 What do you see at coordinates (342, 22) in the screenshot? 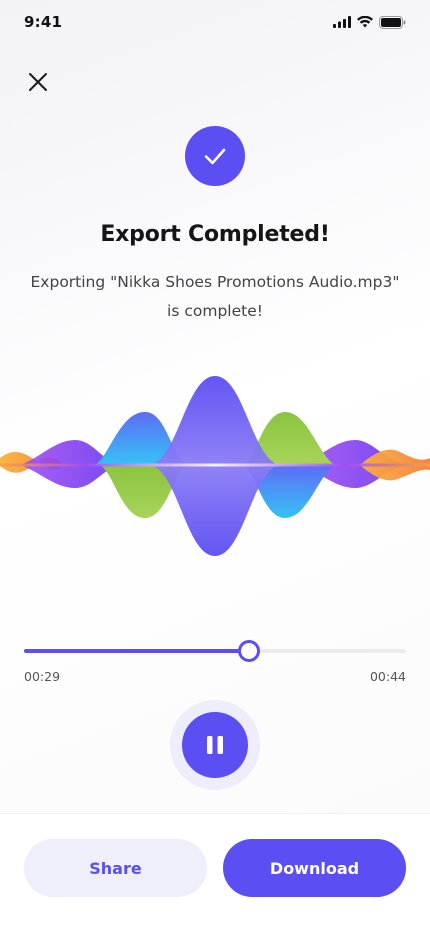
I see `cellular-signal-icon` at bounding box center [342, 22].